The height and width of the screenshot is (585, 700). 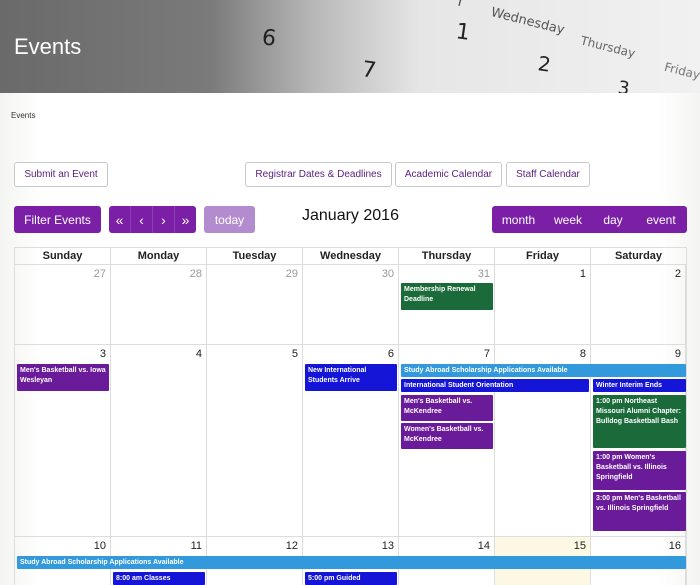 I want to click on day-number: 13, so click(x=387, y=546).